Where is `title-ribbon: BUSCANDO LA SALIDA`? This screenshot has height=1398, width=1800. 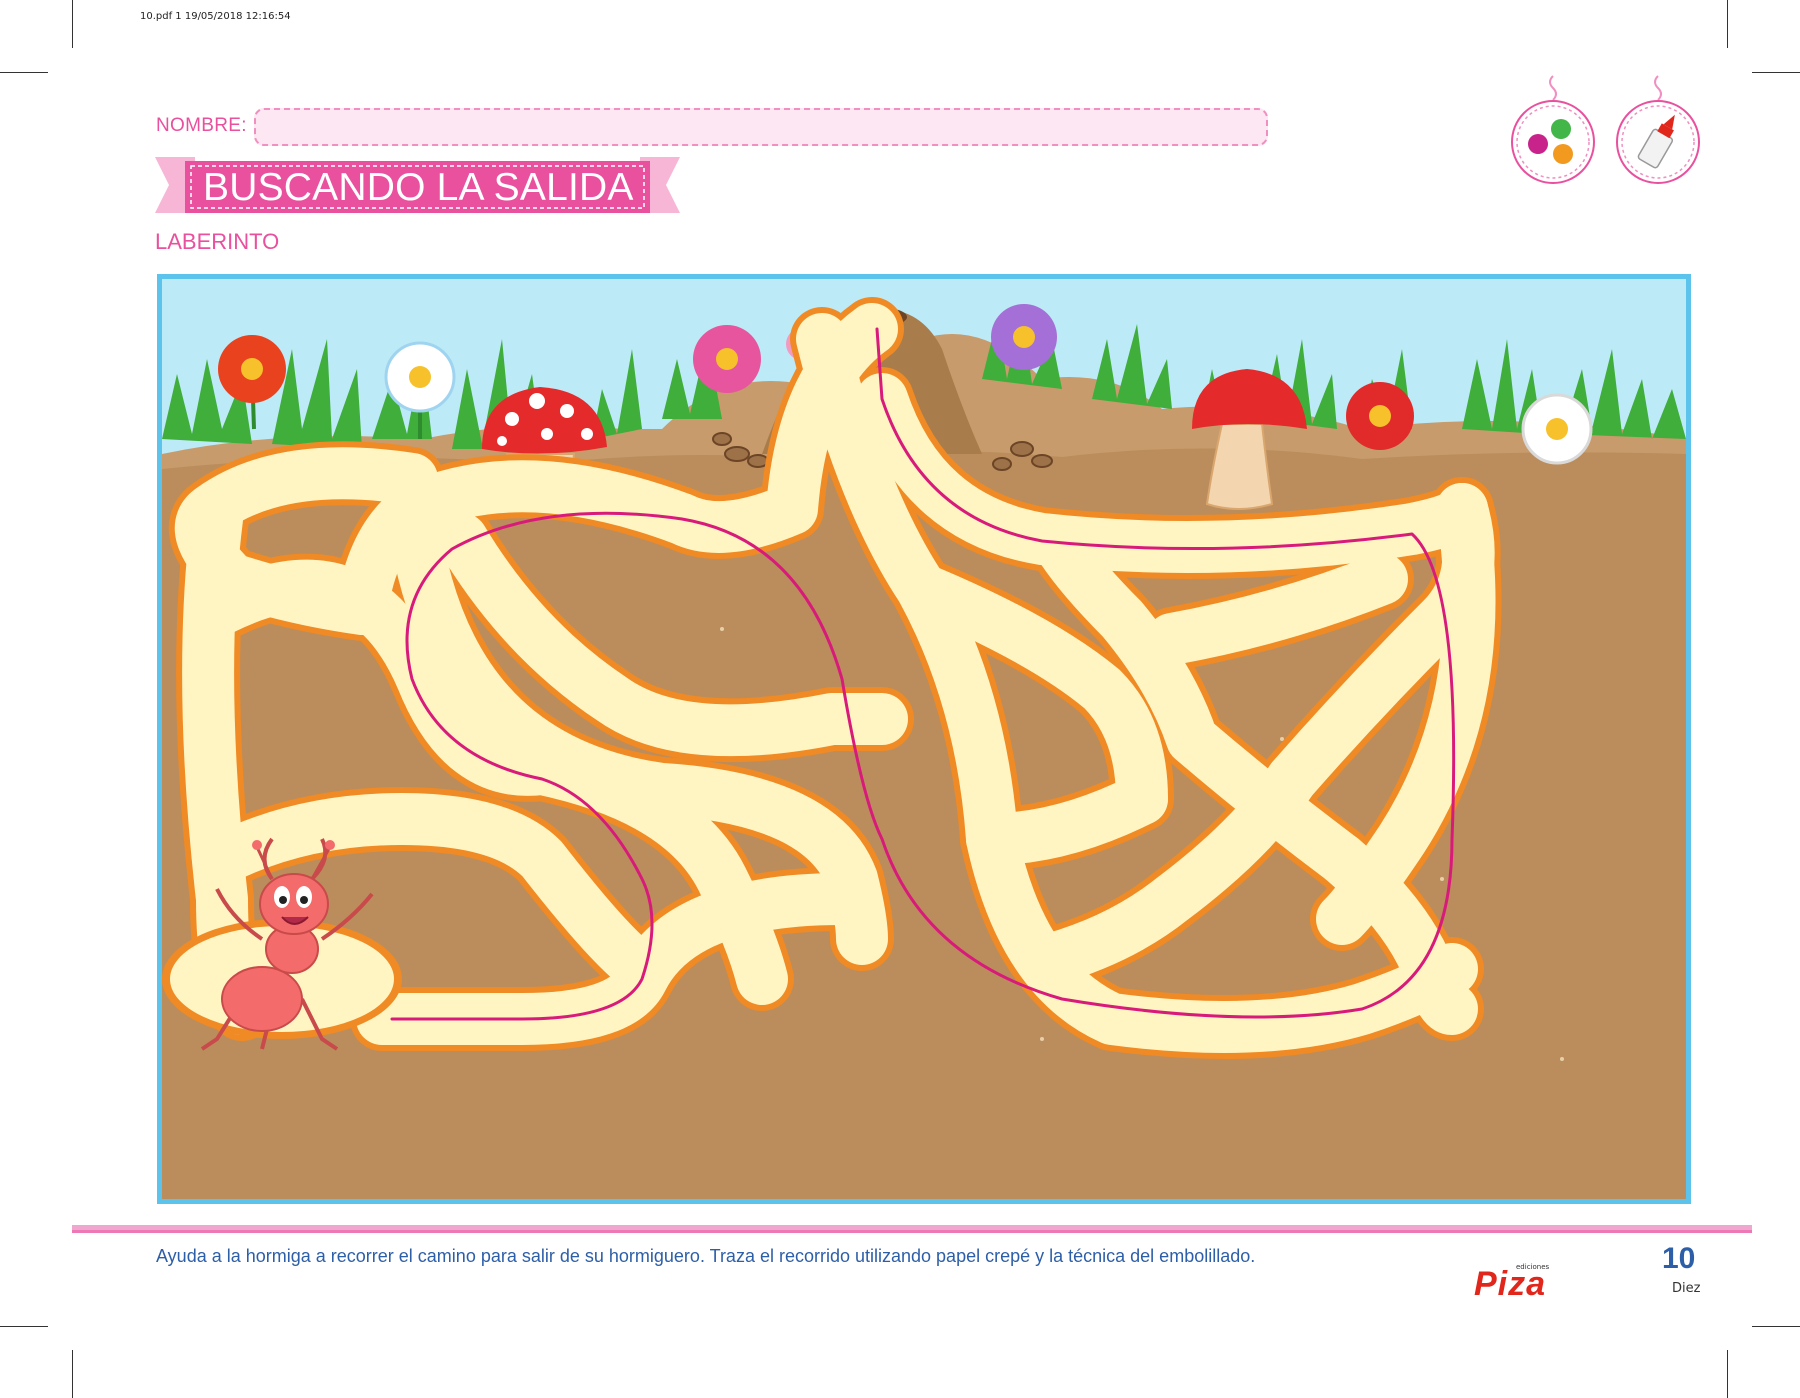
title-ribbon: BUSCANDO LA SALIDA is located at coordinates (417, 187).